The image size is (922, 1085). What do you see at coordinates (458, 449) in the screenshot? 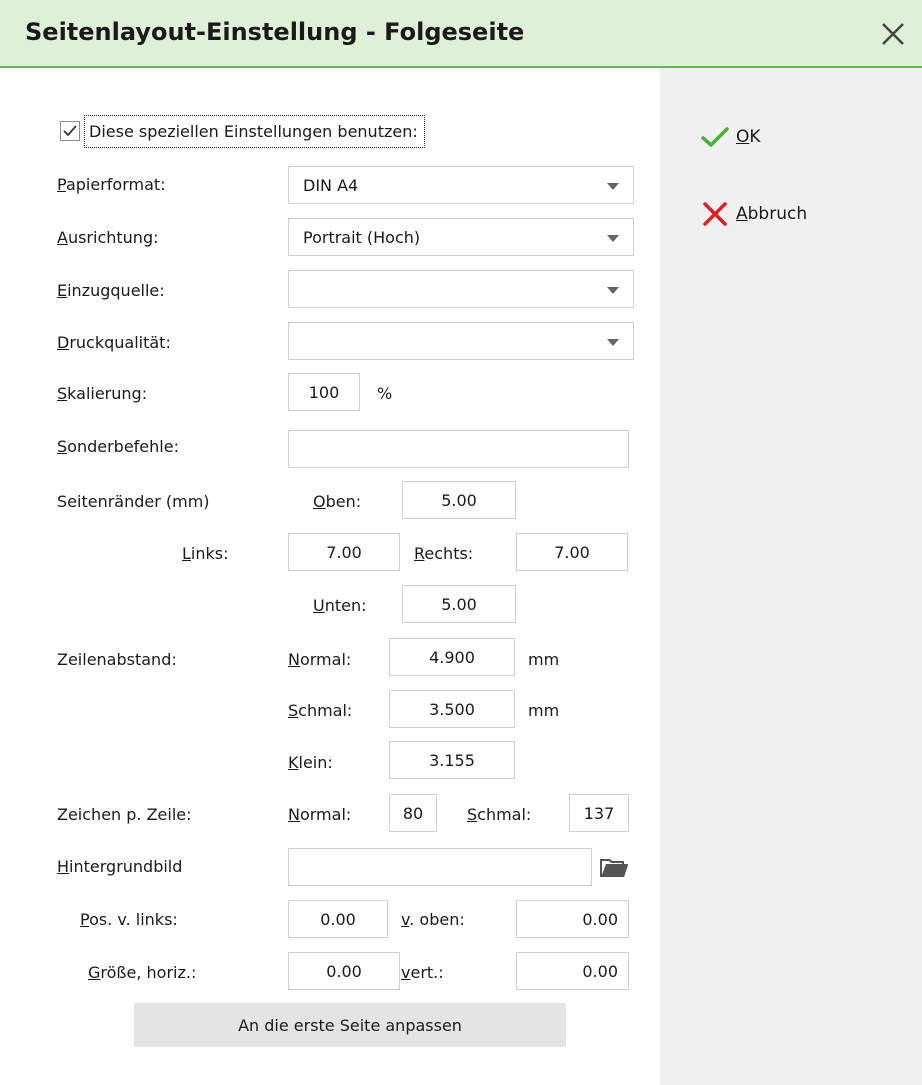
I see `sonderbefehle-input` at bounding box center [458, 449].